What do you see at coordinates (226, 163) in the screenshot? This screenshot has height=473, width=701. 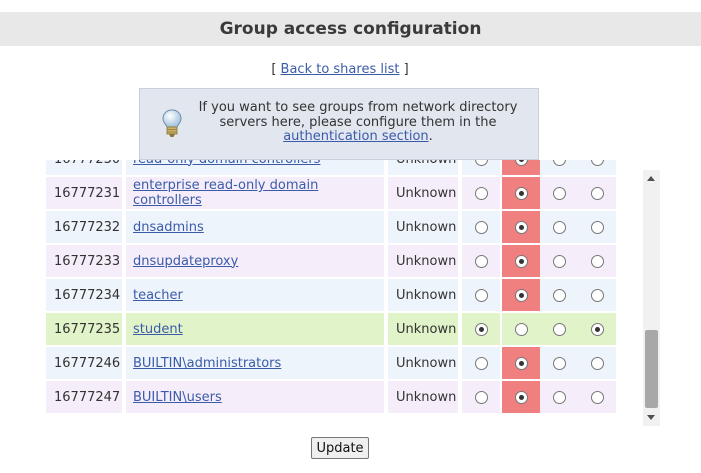 I see `group-name-link: read-only domain controllers` at bounding box center [226, 163].